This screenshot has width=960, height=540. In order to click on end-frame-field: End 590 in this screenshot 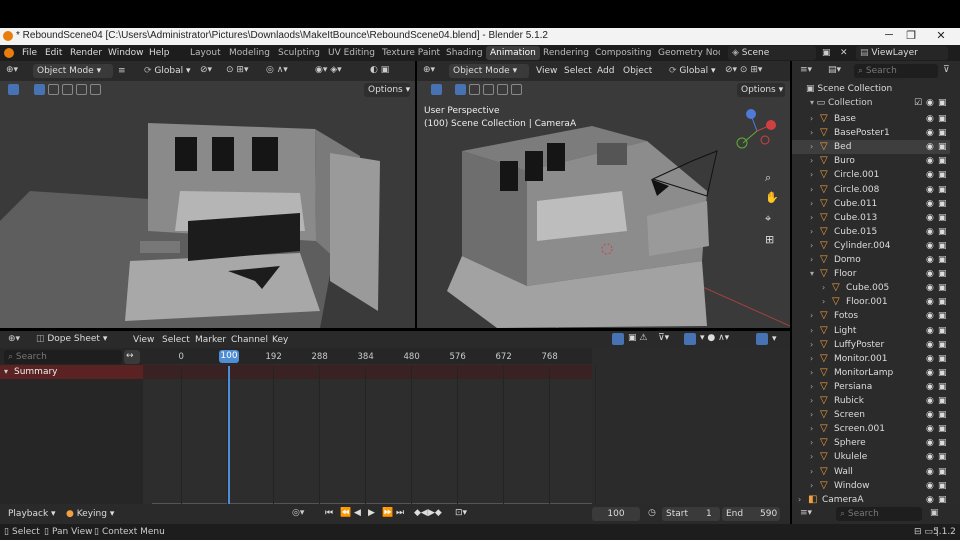, I will do `click(751, 514)`.